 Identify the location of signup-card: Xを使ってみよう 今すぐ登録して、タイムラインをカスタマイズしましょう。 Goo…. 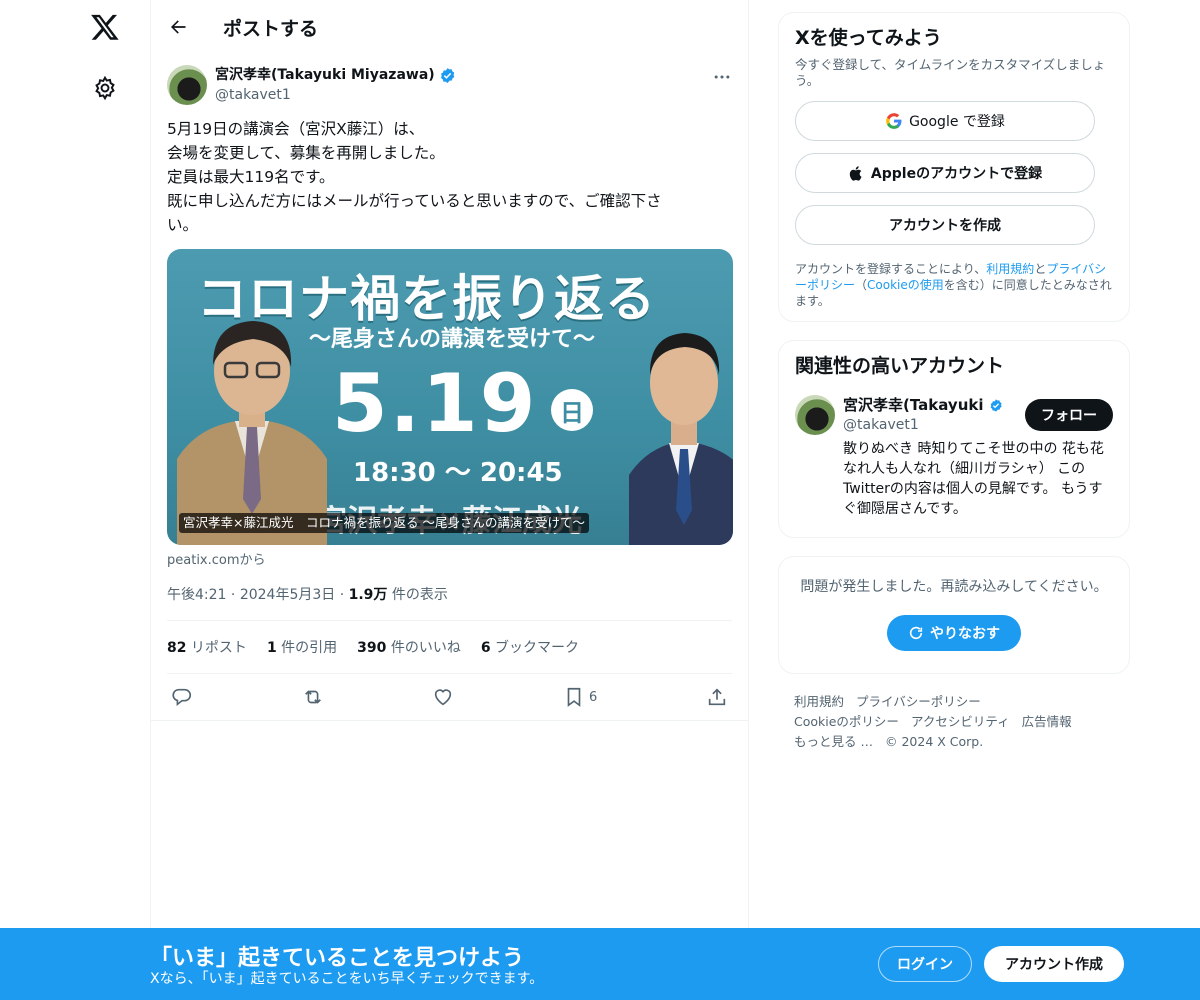
(954, 167).